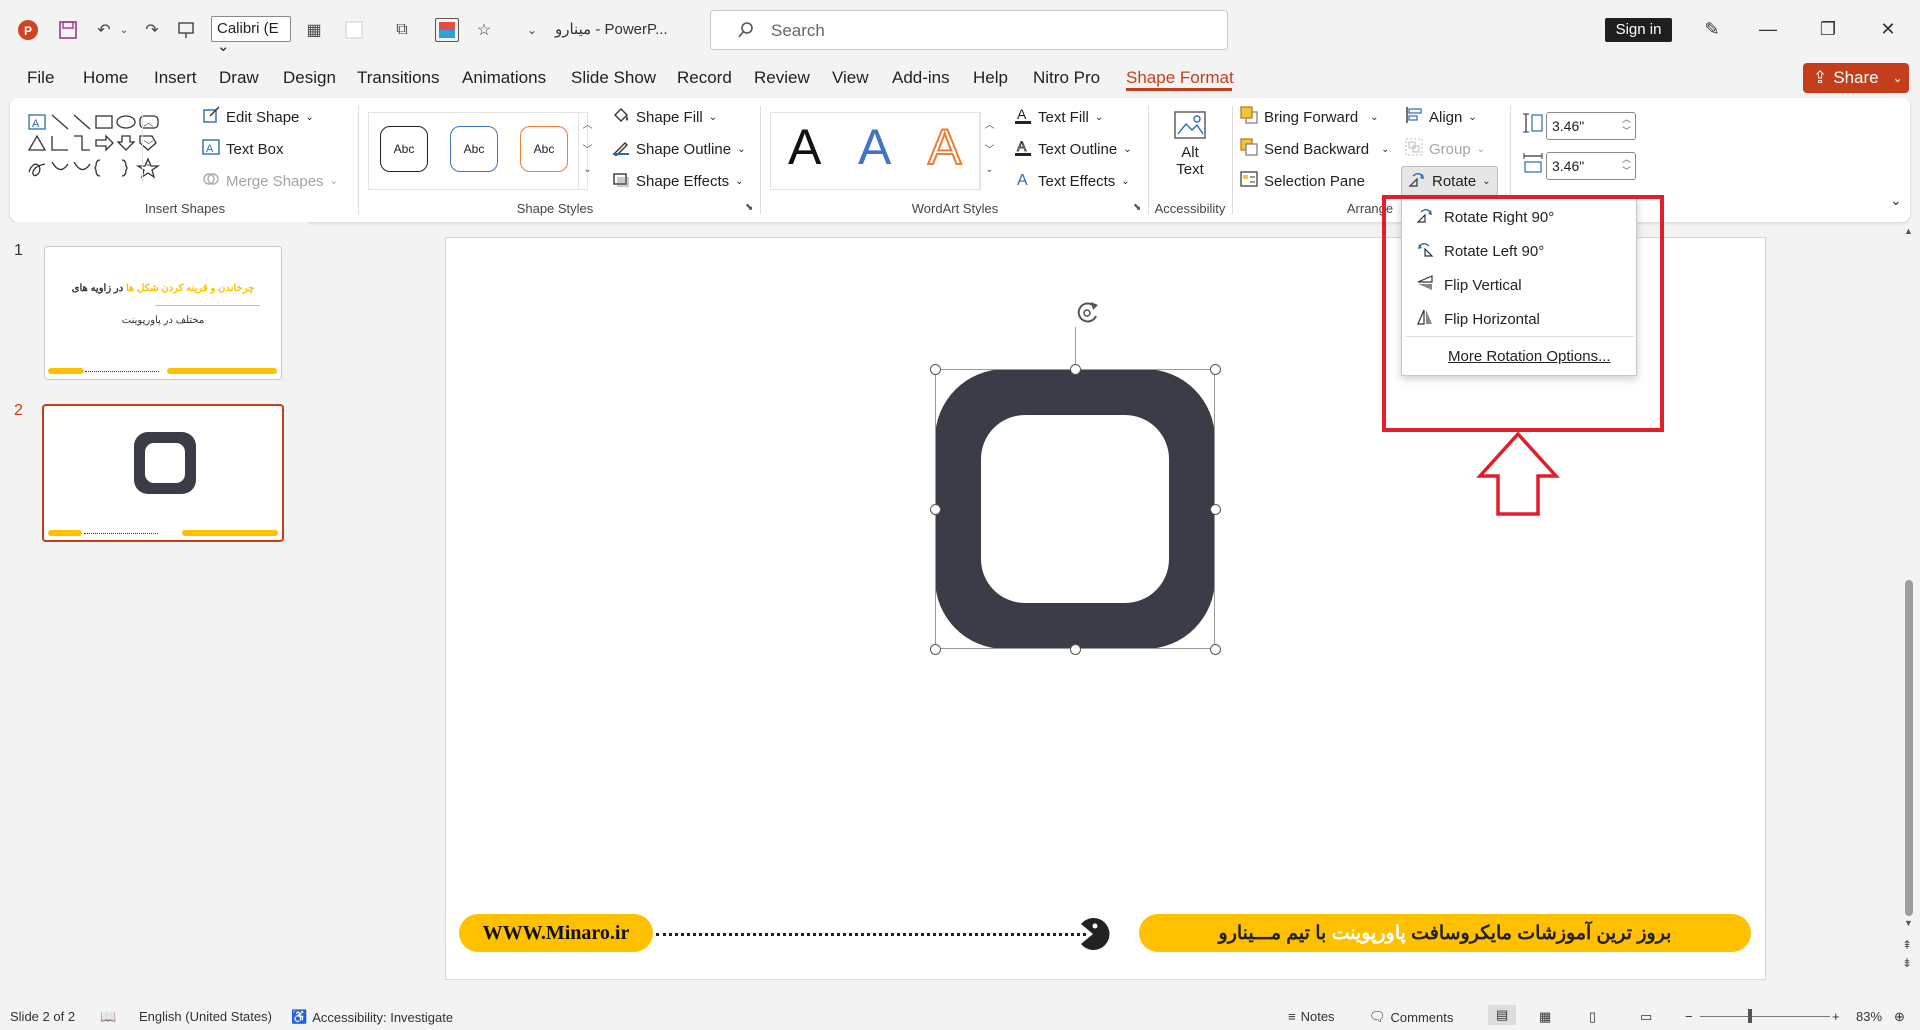  I want to click on shape-height-spinner-icon: ︿ ﹀, so click(1626, 125).